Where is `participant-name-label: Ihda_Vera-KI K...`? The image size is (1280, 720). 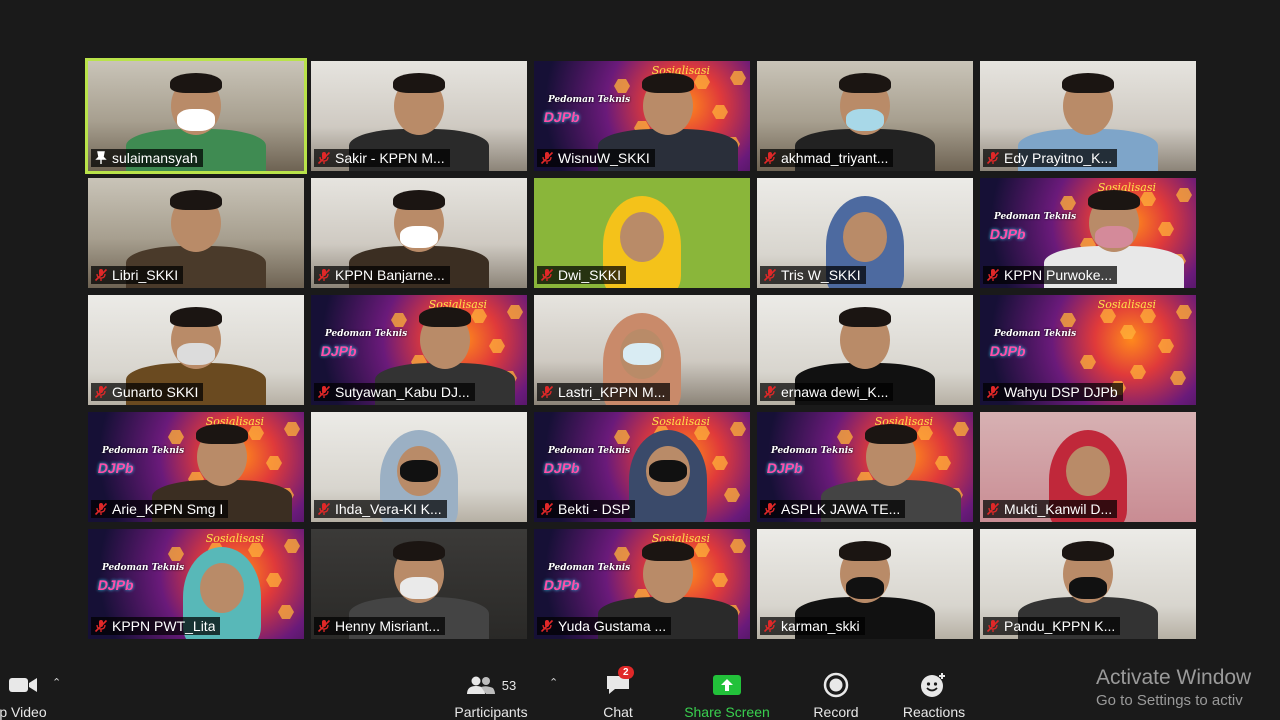
participant-name-label: Ihda_Vera-KI K... is located at coordinates (380, 509).